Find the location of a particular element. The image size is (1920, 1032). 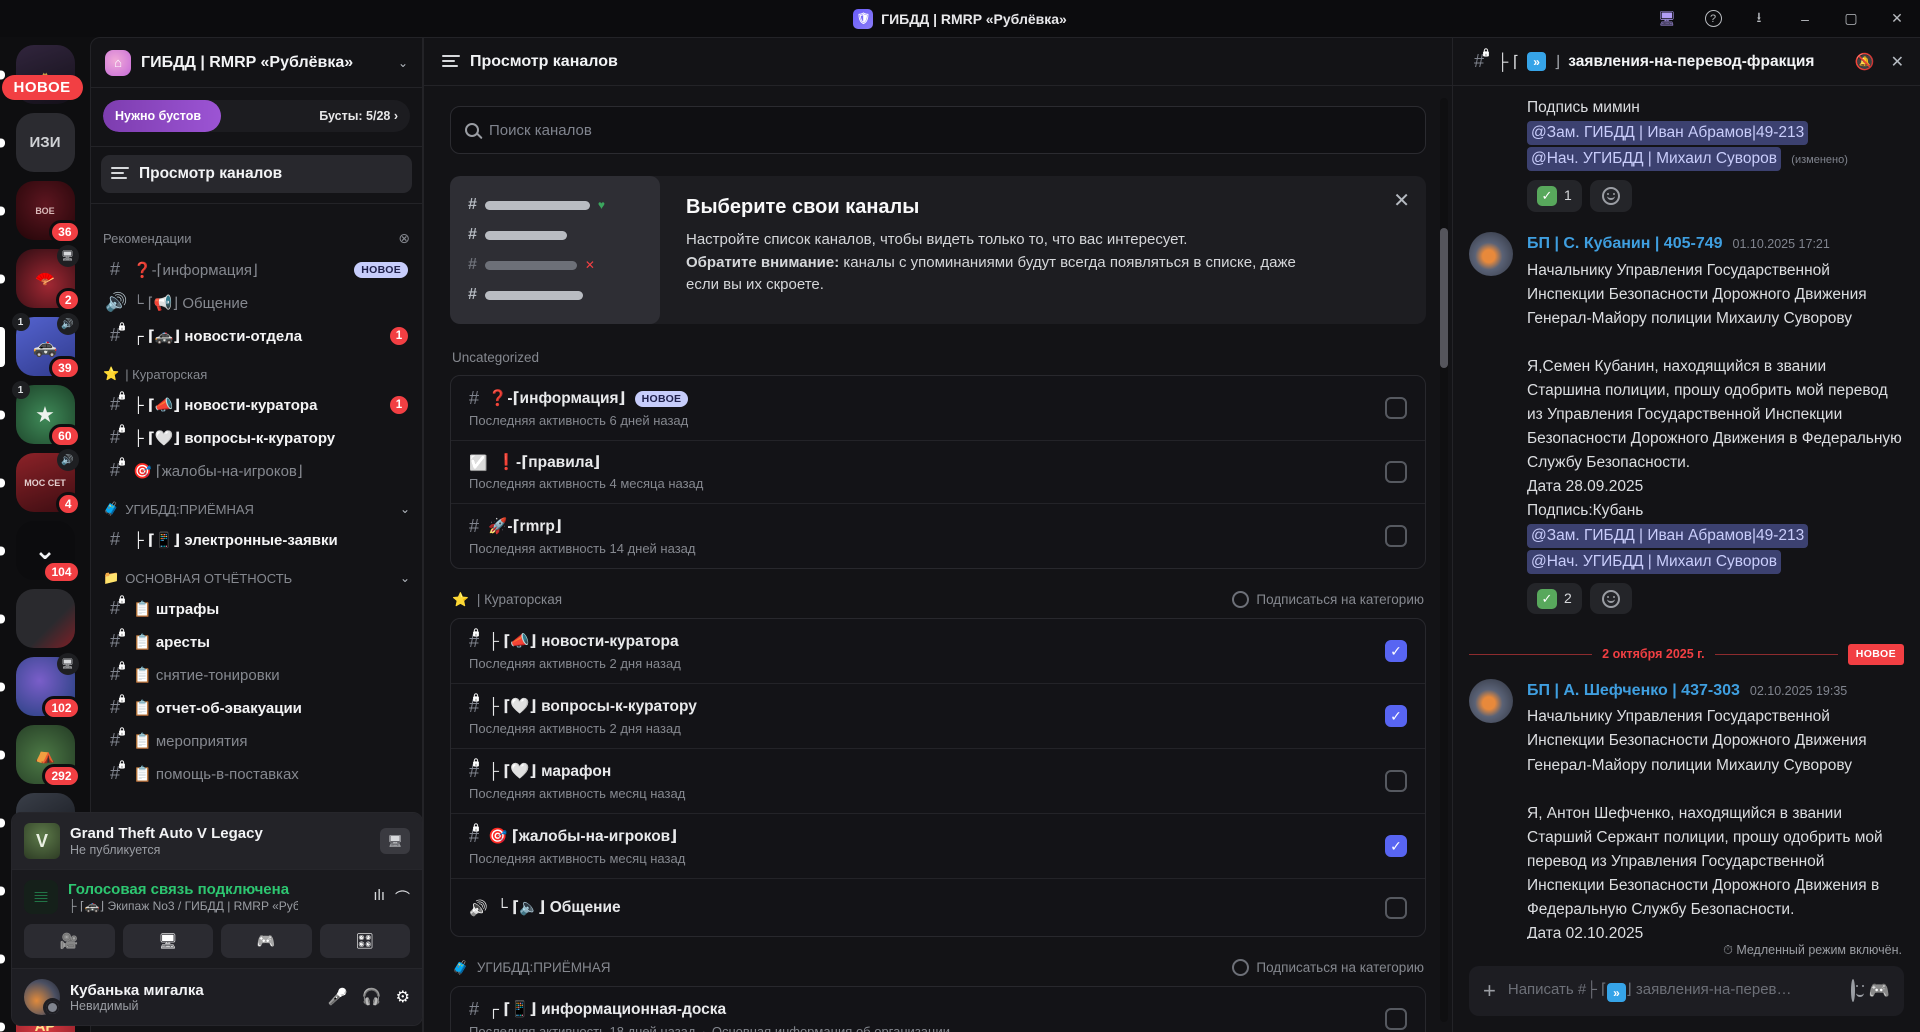

server-icon-3: 🪭 🖥 2 is located at coordinates (40, 278).